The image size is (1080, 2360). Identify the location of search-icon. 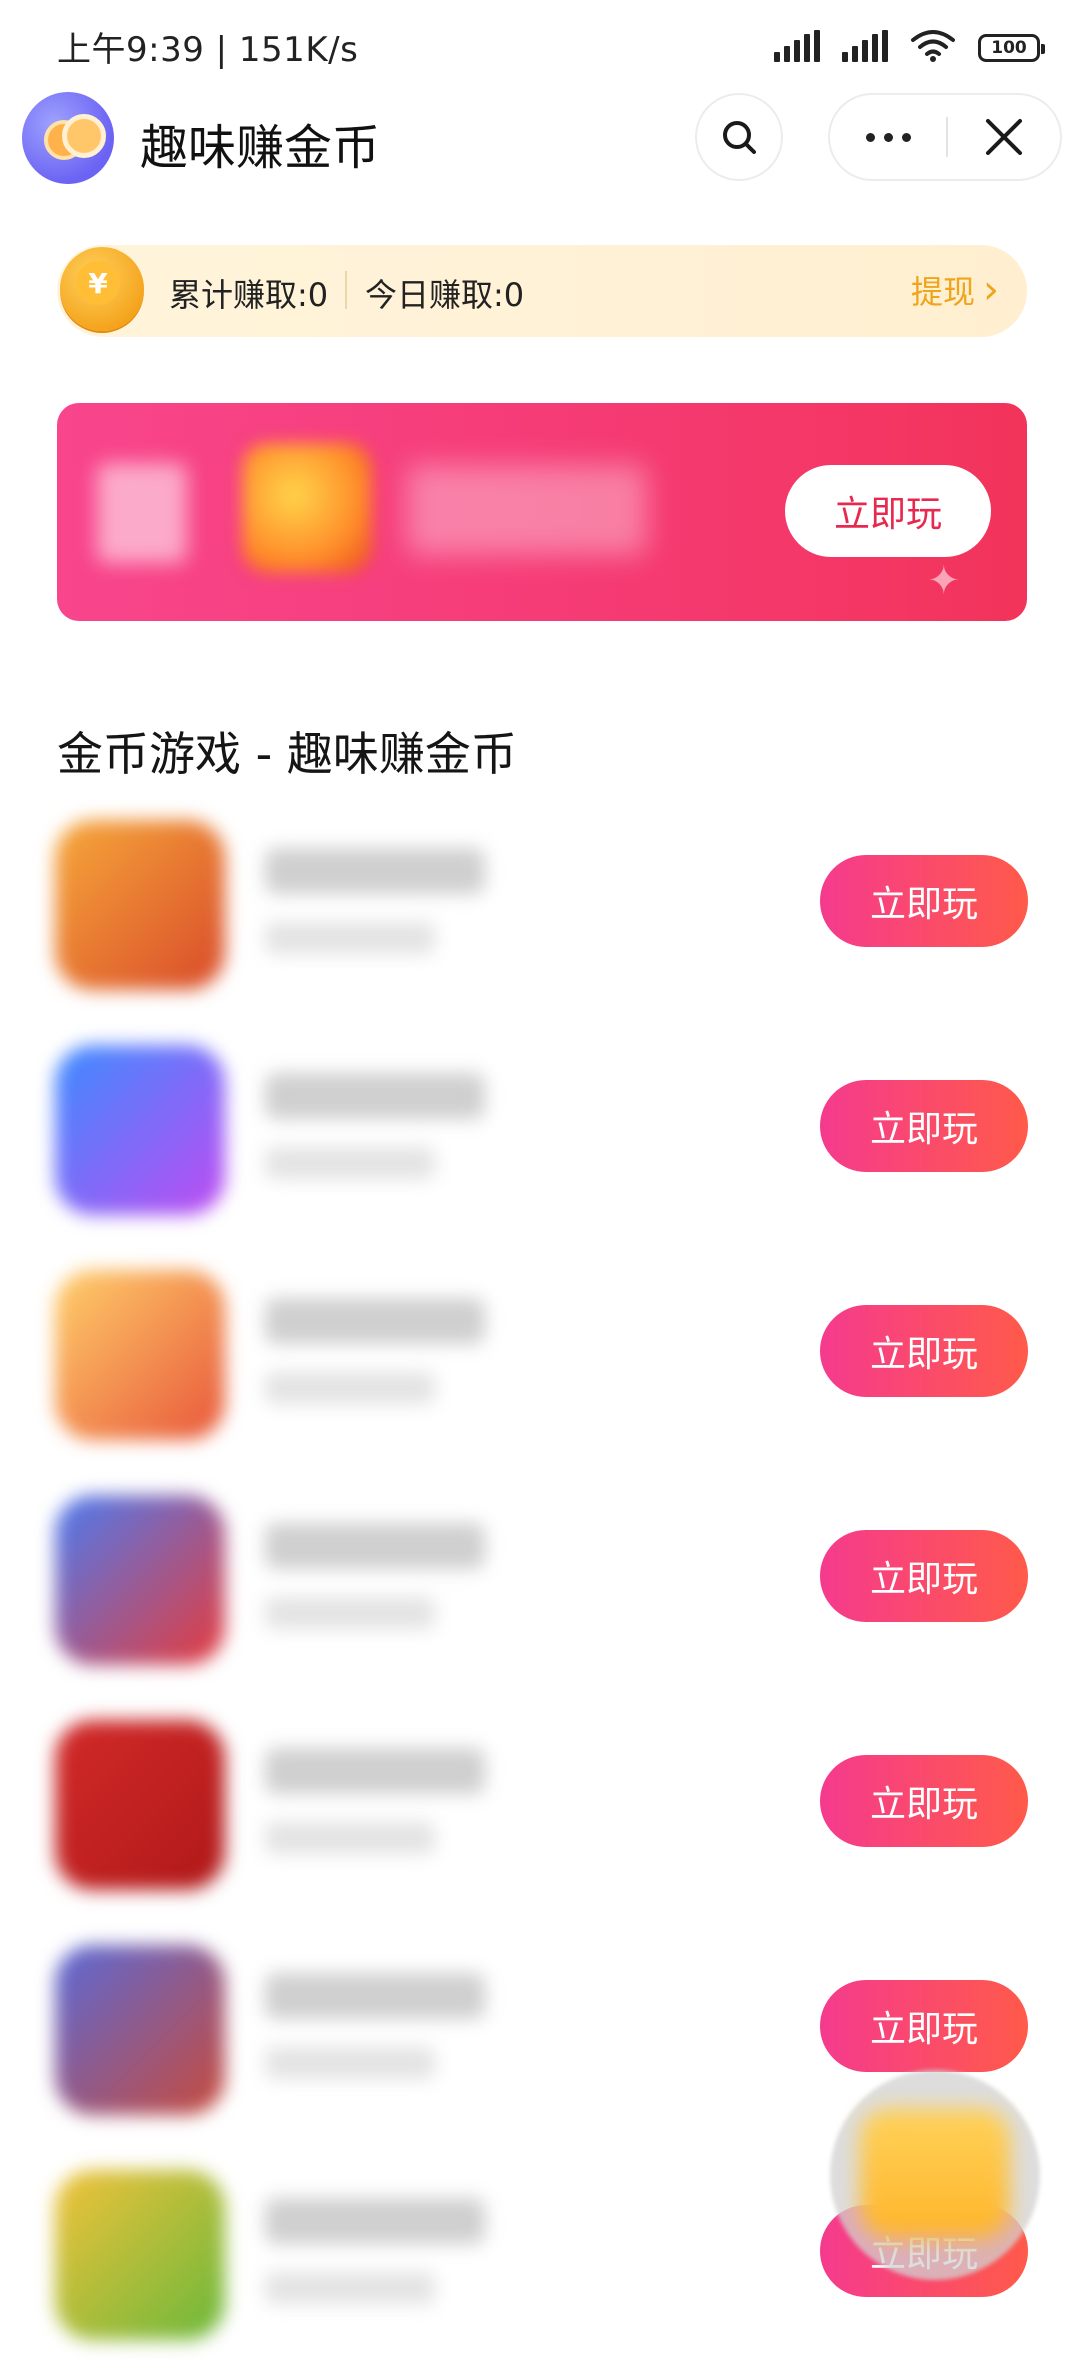
(739, 137).